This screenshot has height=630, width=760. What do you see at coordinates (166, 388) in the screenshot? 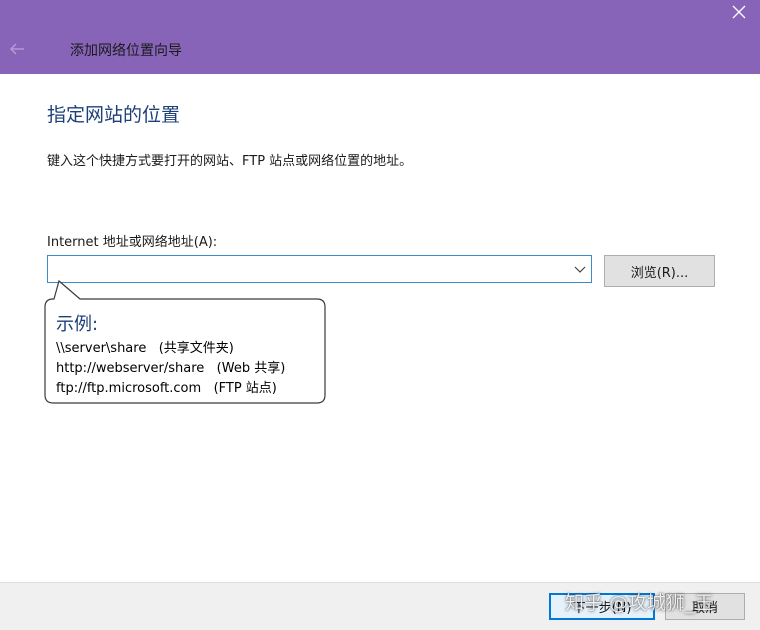
I see `example-ftp-site: ftp://ftp.microsoft.com (FTP 站点)` at bounding box center [166, 388].